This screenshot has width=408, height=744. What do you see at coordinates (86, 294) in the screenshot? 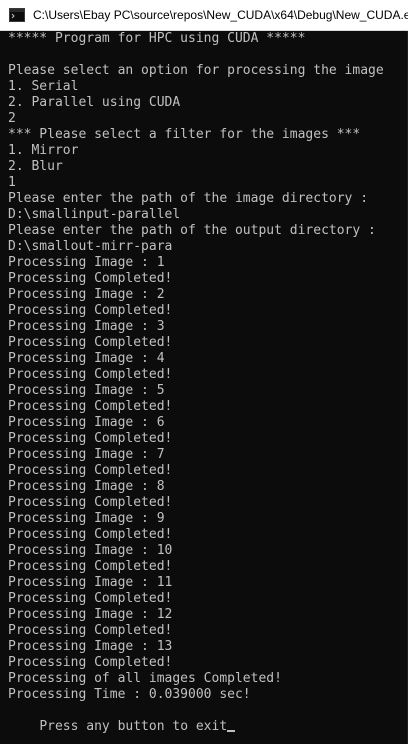
I see `console-line: Processing Image : 2` at bounding box center [86, 294].